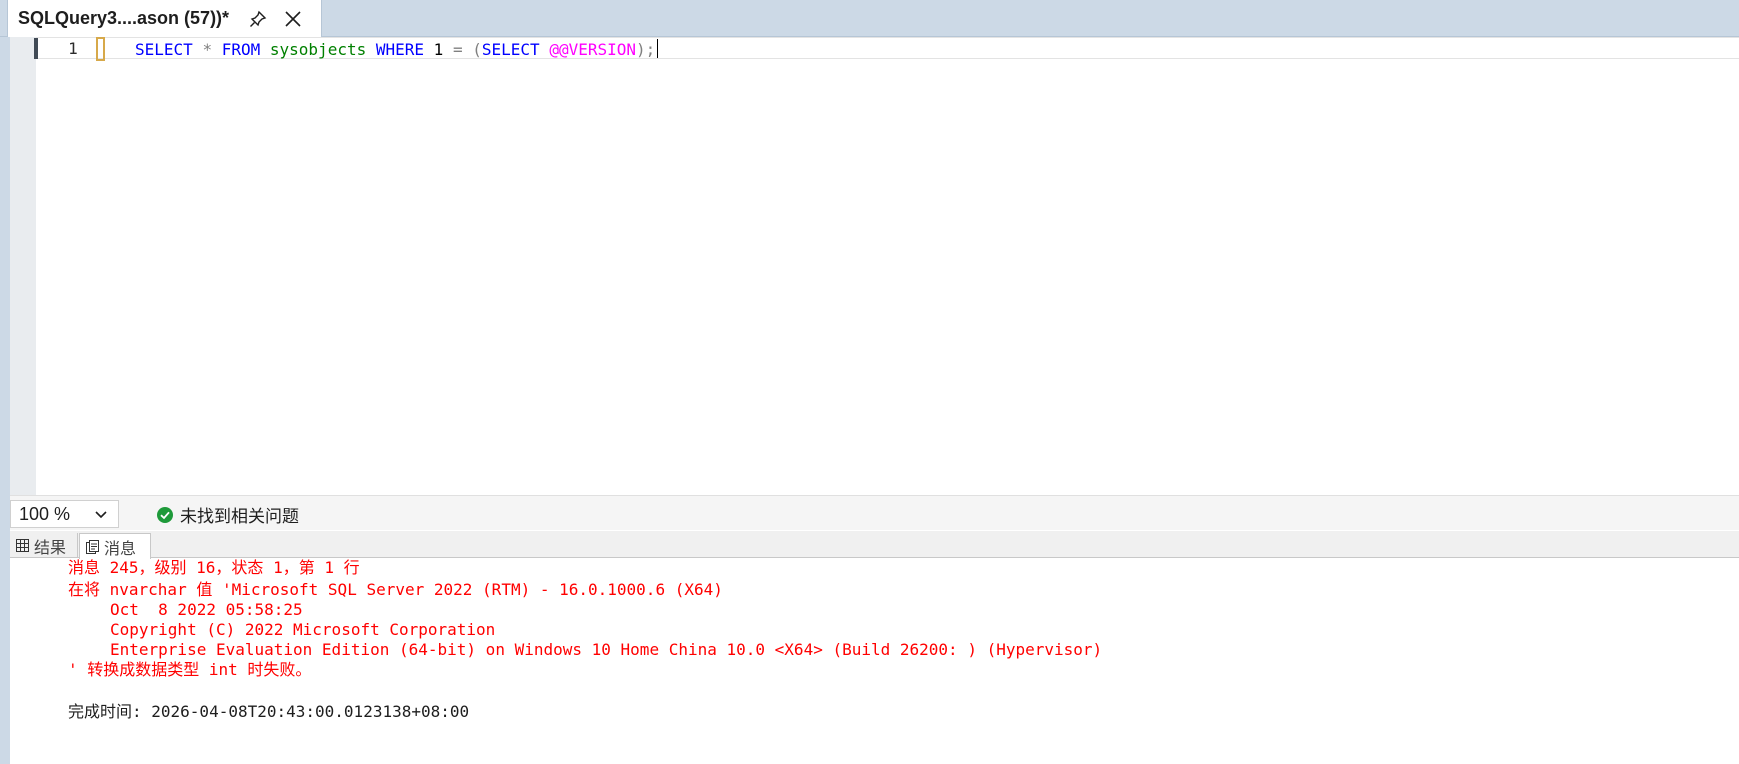  What do you see at coordinates (869, 18) in the screenshot?
I see `document-tab-strip: SQLQuery3....ason (57))*` at bounding box center [869, 18].